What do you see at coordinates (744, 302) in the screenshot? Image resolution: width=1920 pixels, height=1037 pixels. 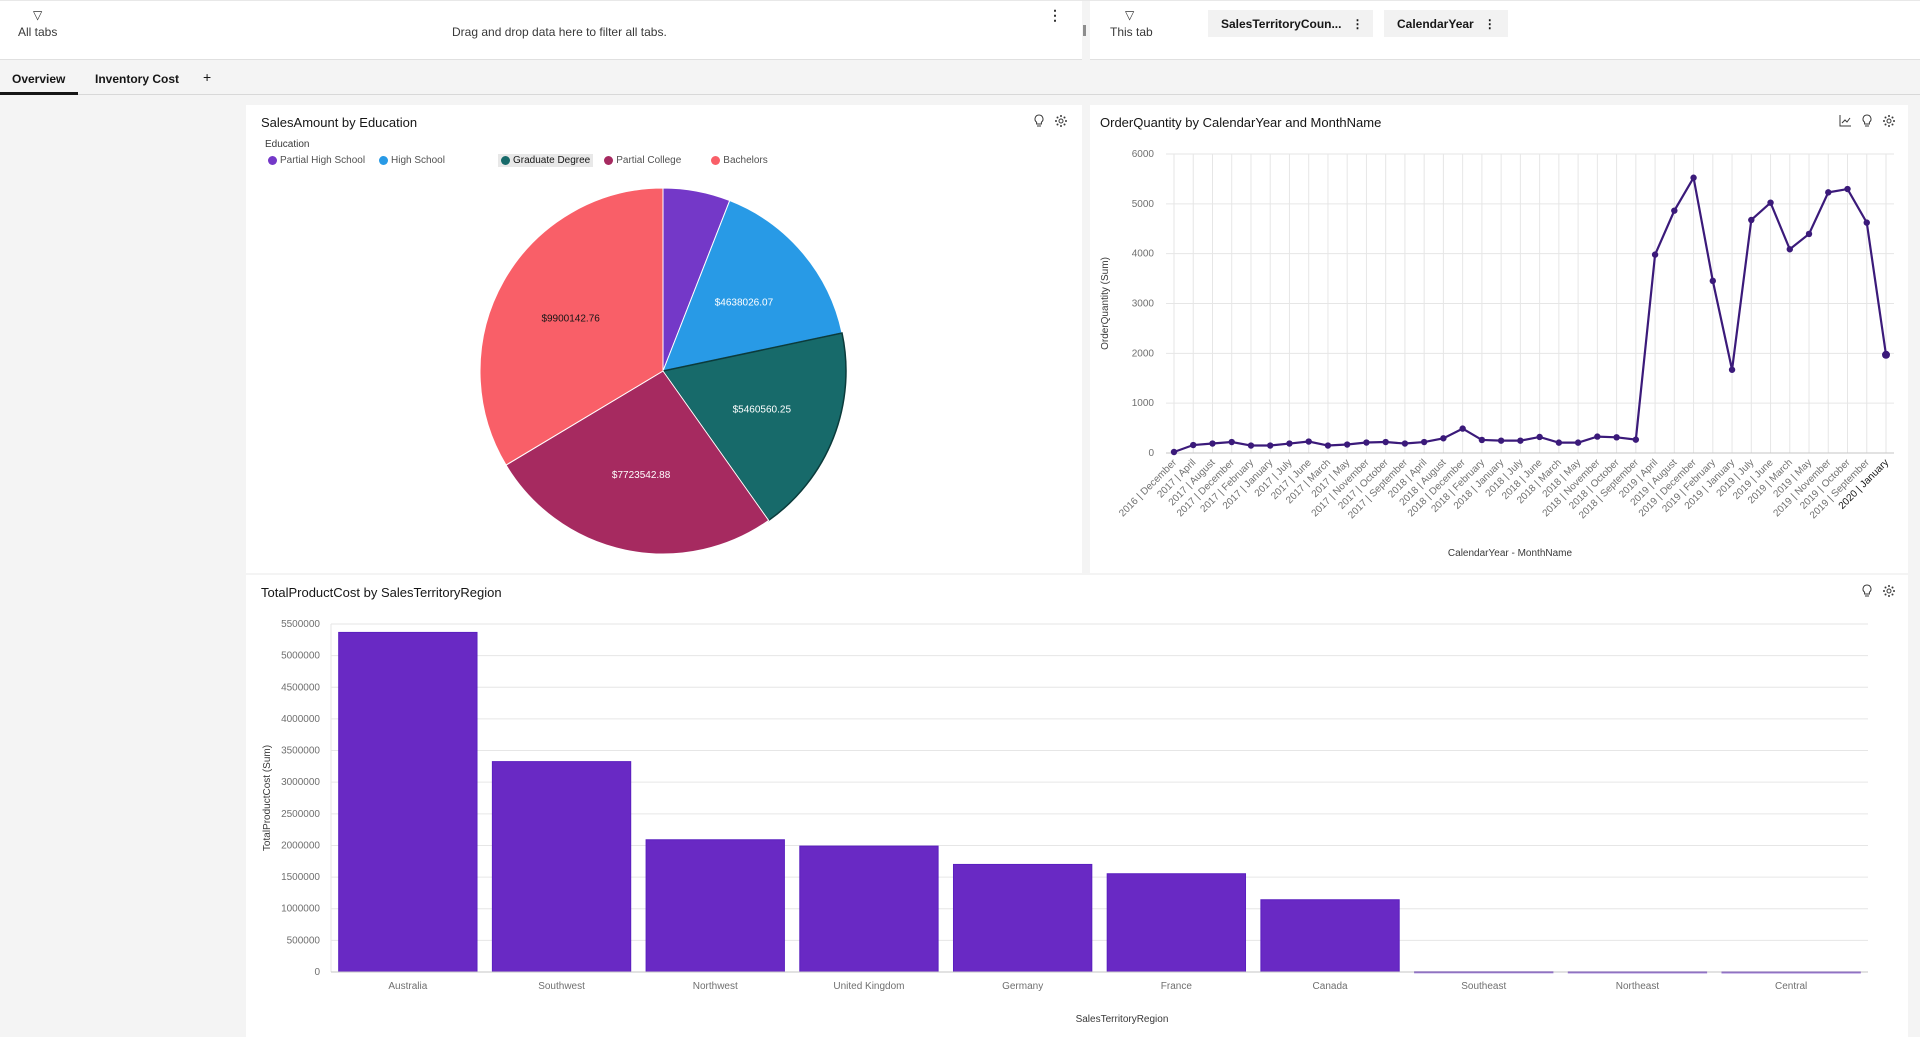 I see `pie-data-label: $4638026.07` at bounding box center [744, 302].